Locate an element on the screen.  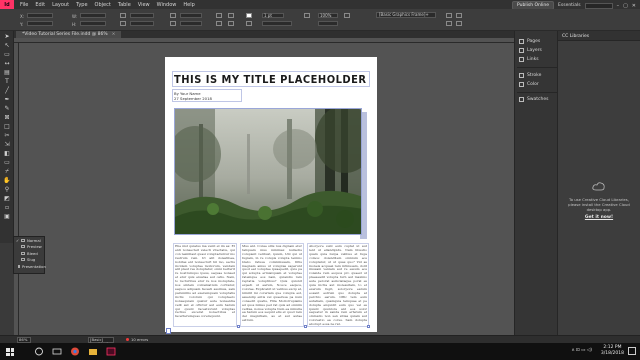
forest-image-frame is located at coordinates (268, 171).